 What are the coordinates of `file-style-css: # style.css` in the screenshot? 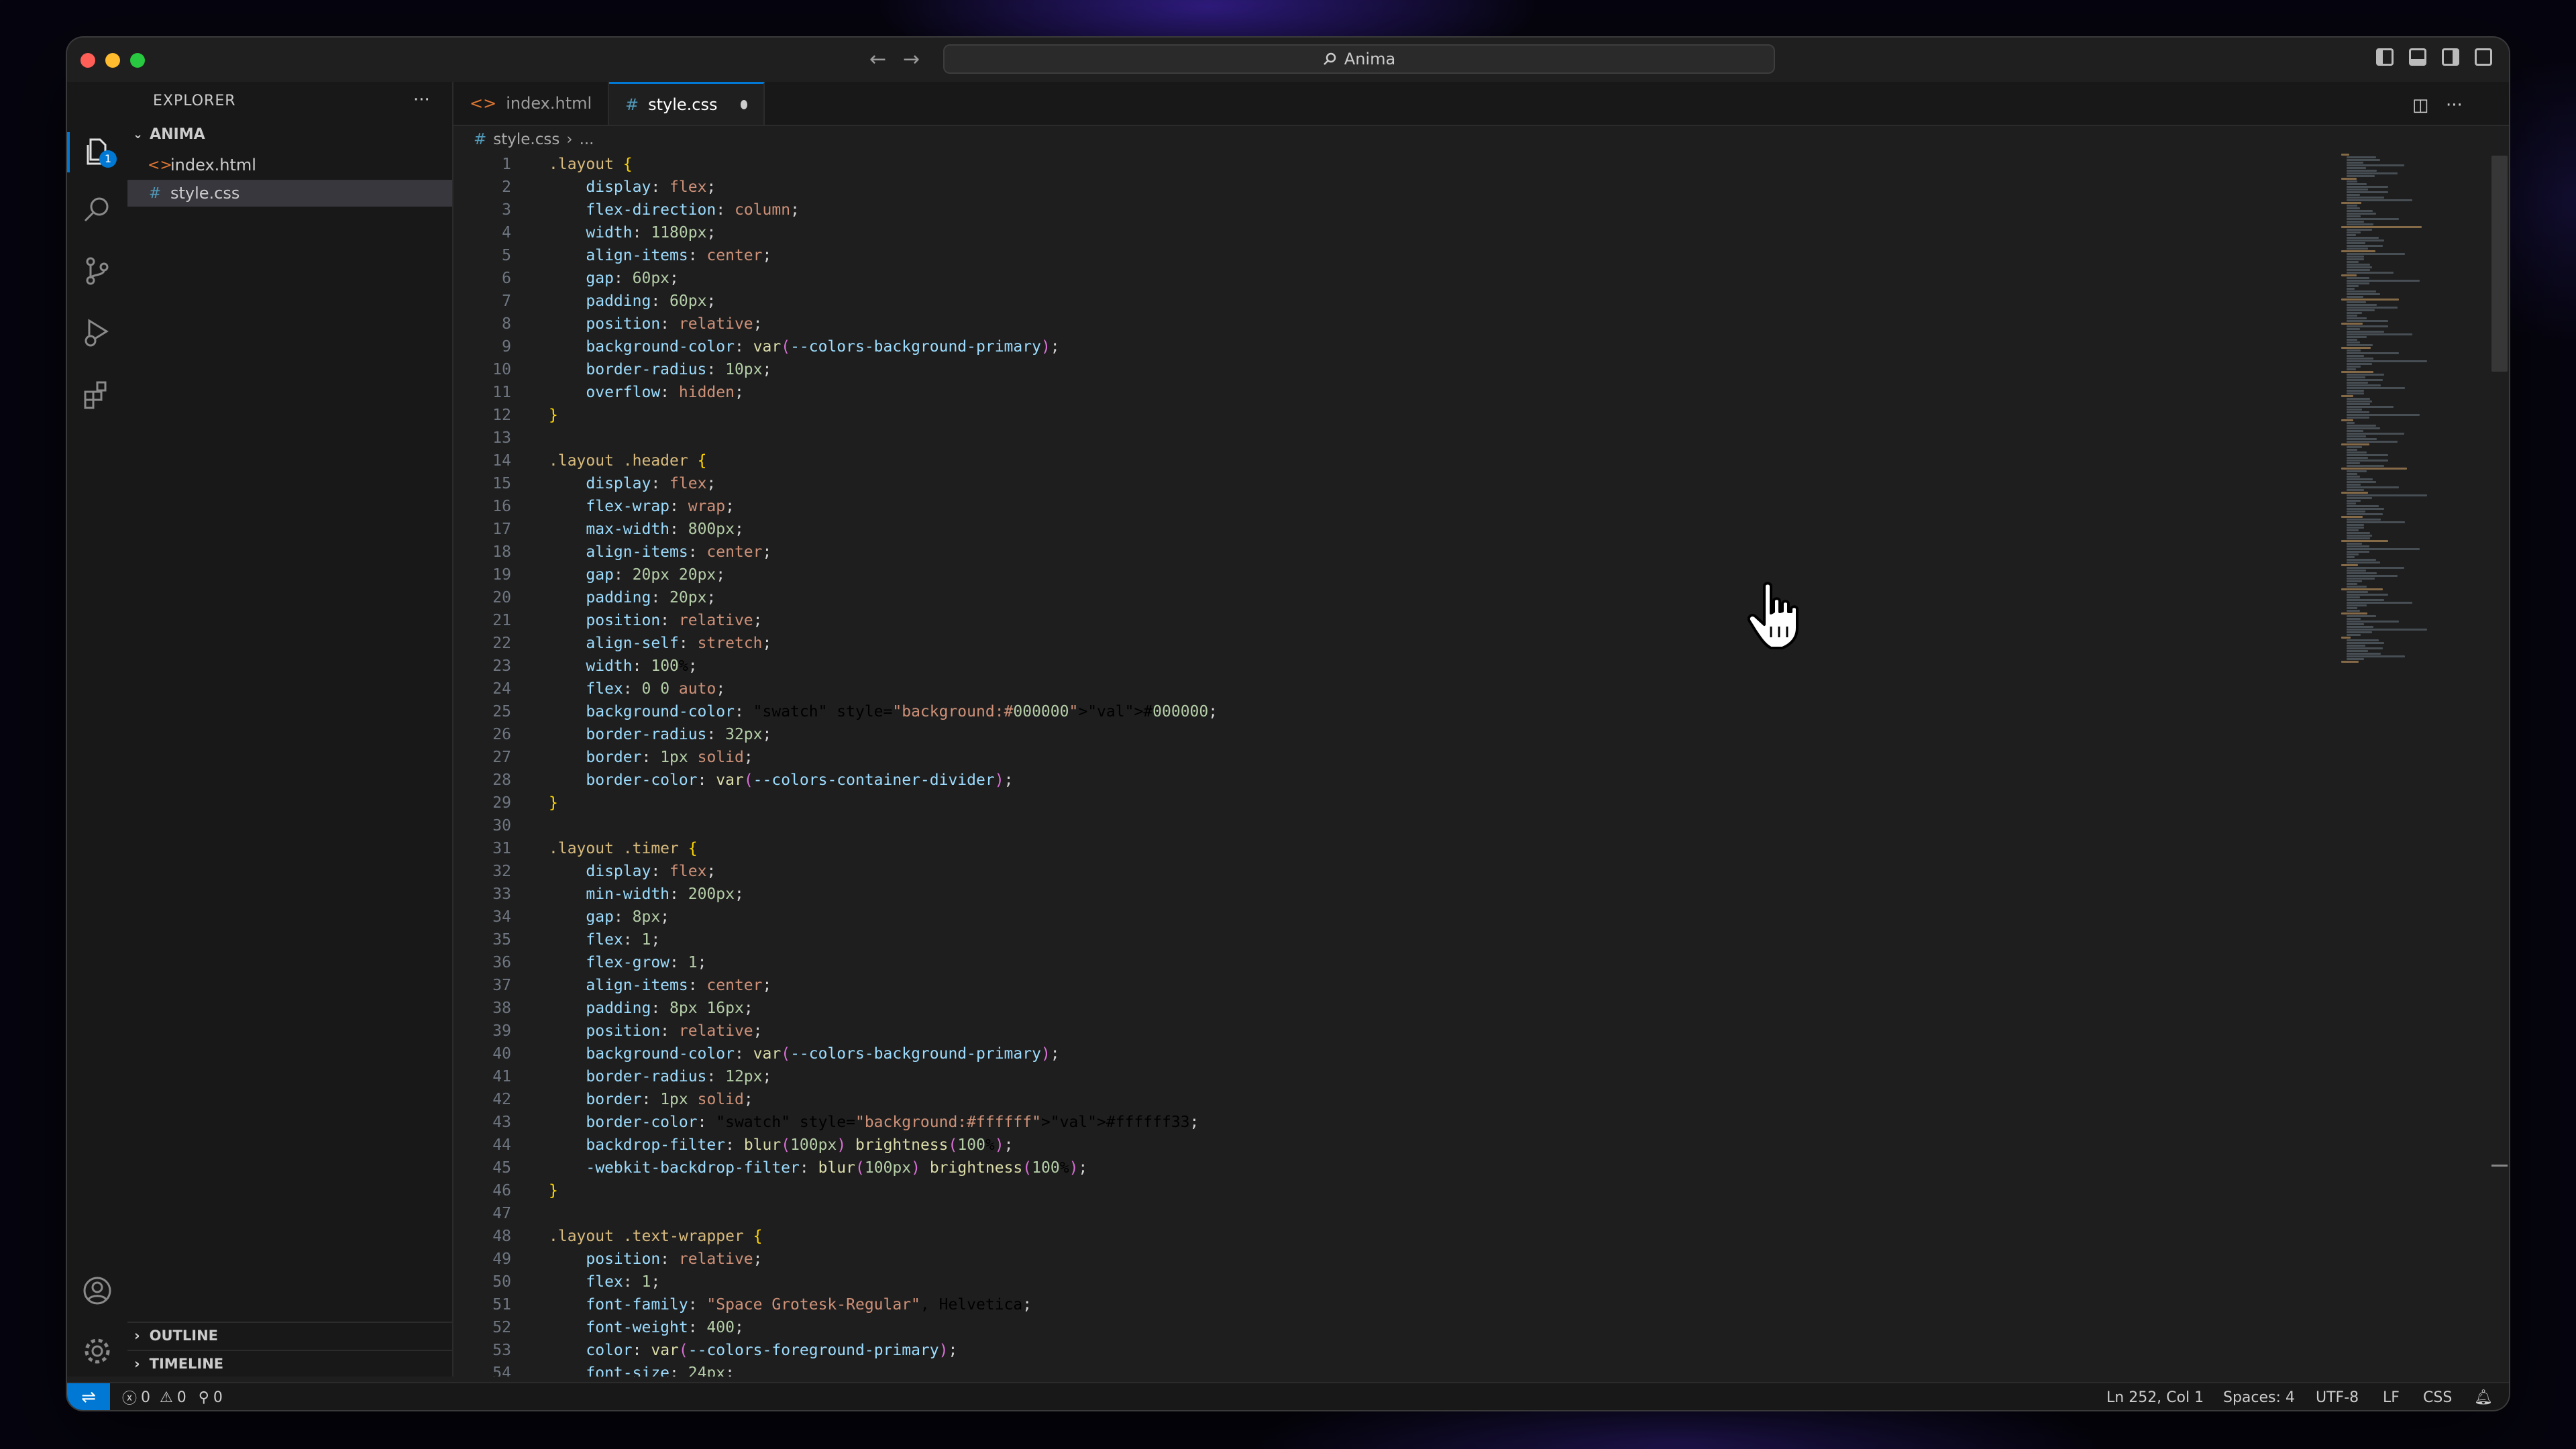 It's located at (289, 193).